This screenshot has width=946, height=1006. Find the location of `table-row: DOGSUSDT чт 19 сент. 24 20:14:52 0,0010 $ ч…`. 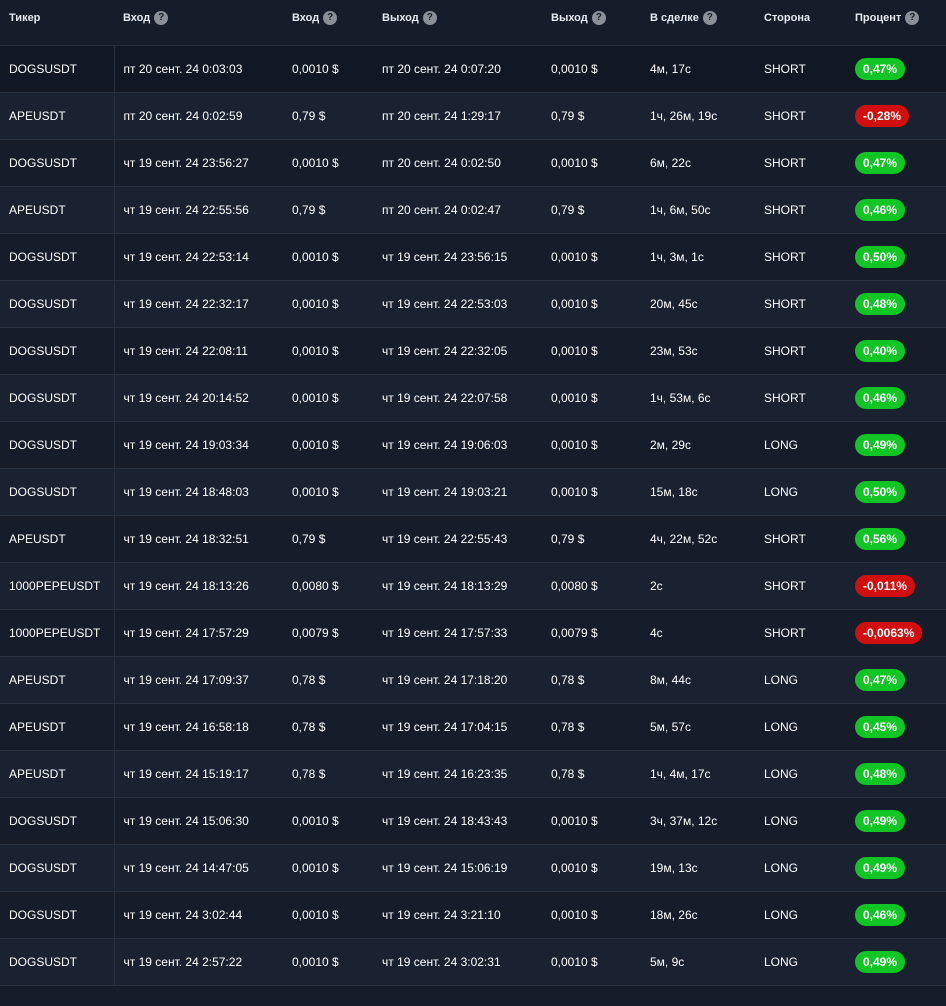

table-row: DOGSUSDT чт 19 сент. 24 20:14:52 0,0010 $ ч… is located at coordinates (473, 398).